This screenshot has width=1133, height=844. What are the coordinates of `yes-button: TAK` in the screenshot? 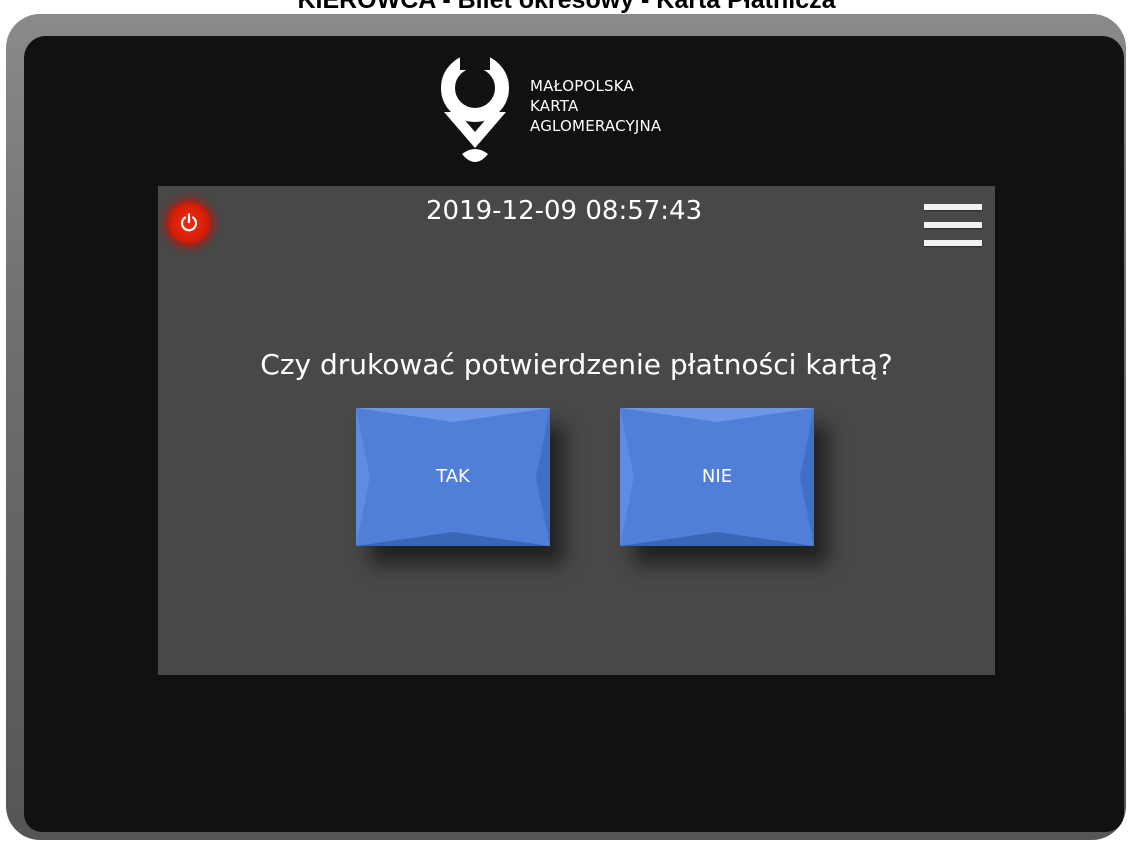 It's located at (453, 477).